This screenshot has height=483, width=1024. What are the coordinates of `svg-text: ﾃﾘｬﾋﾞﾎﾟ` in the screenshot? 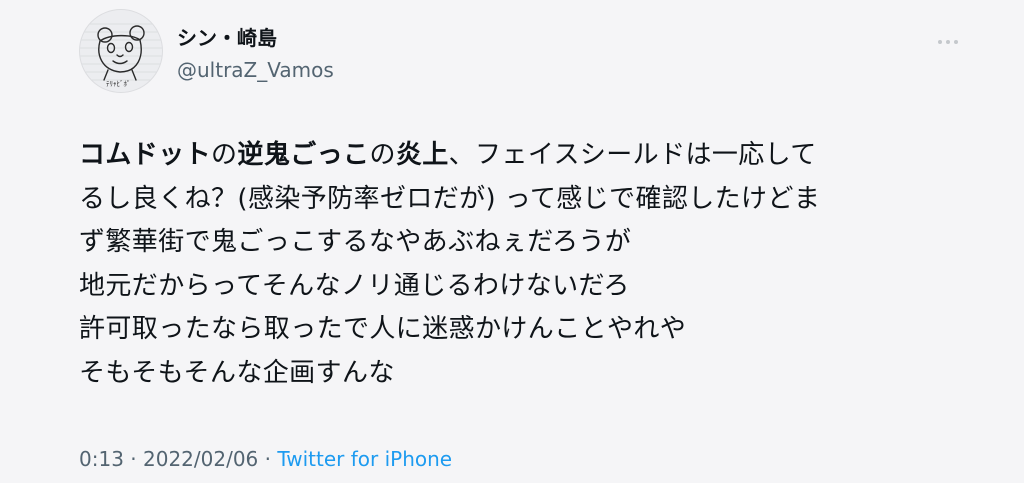 It's located at (118, 84).